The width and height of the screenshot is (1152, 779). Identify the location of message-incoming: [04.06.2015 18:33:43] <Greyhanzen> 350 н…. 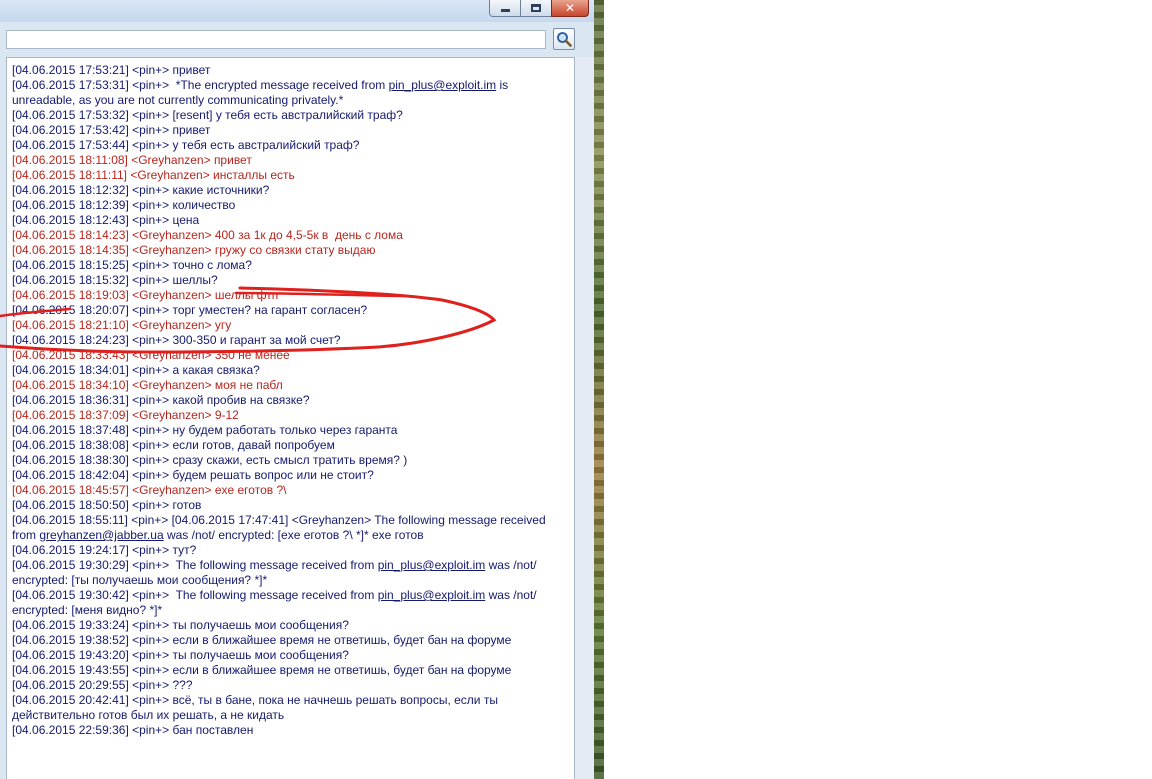
(151, 355).